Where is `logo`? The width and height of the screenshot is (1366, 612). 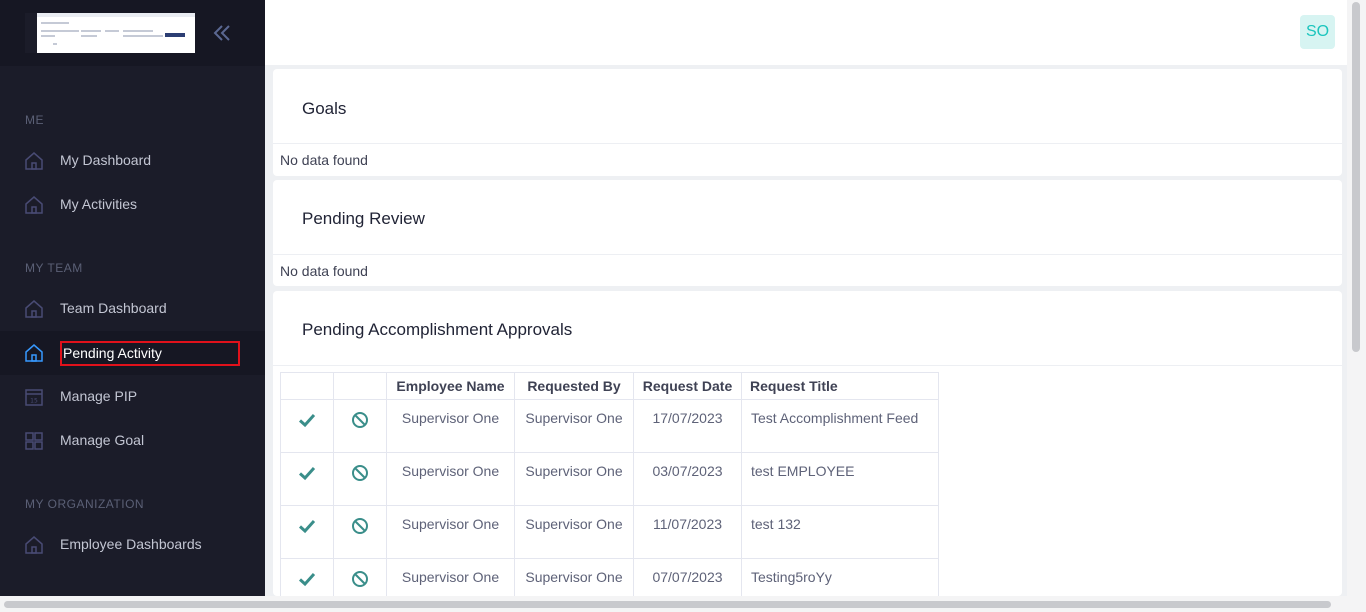
logo is located at coordinates (110, 33).